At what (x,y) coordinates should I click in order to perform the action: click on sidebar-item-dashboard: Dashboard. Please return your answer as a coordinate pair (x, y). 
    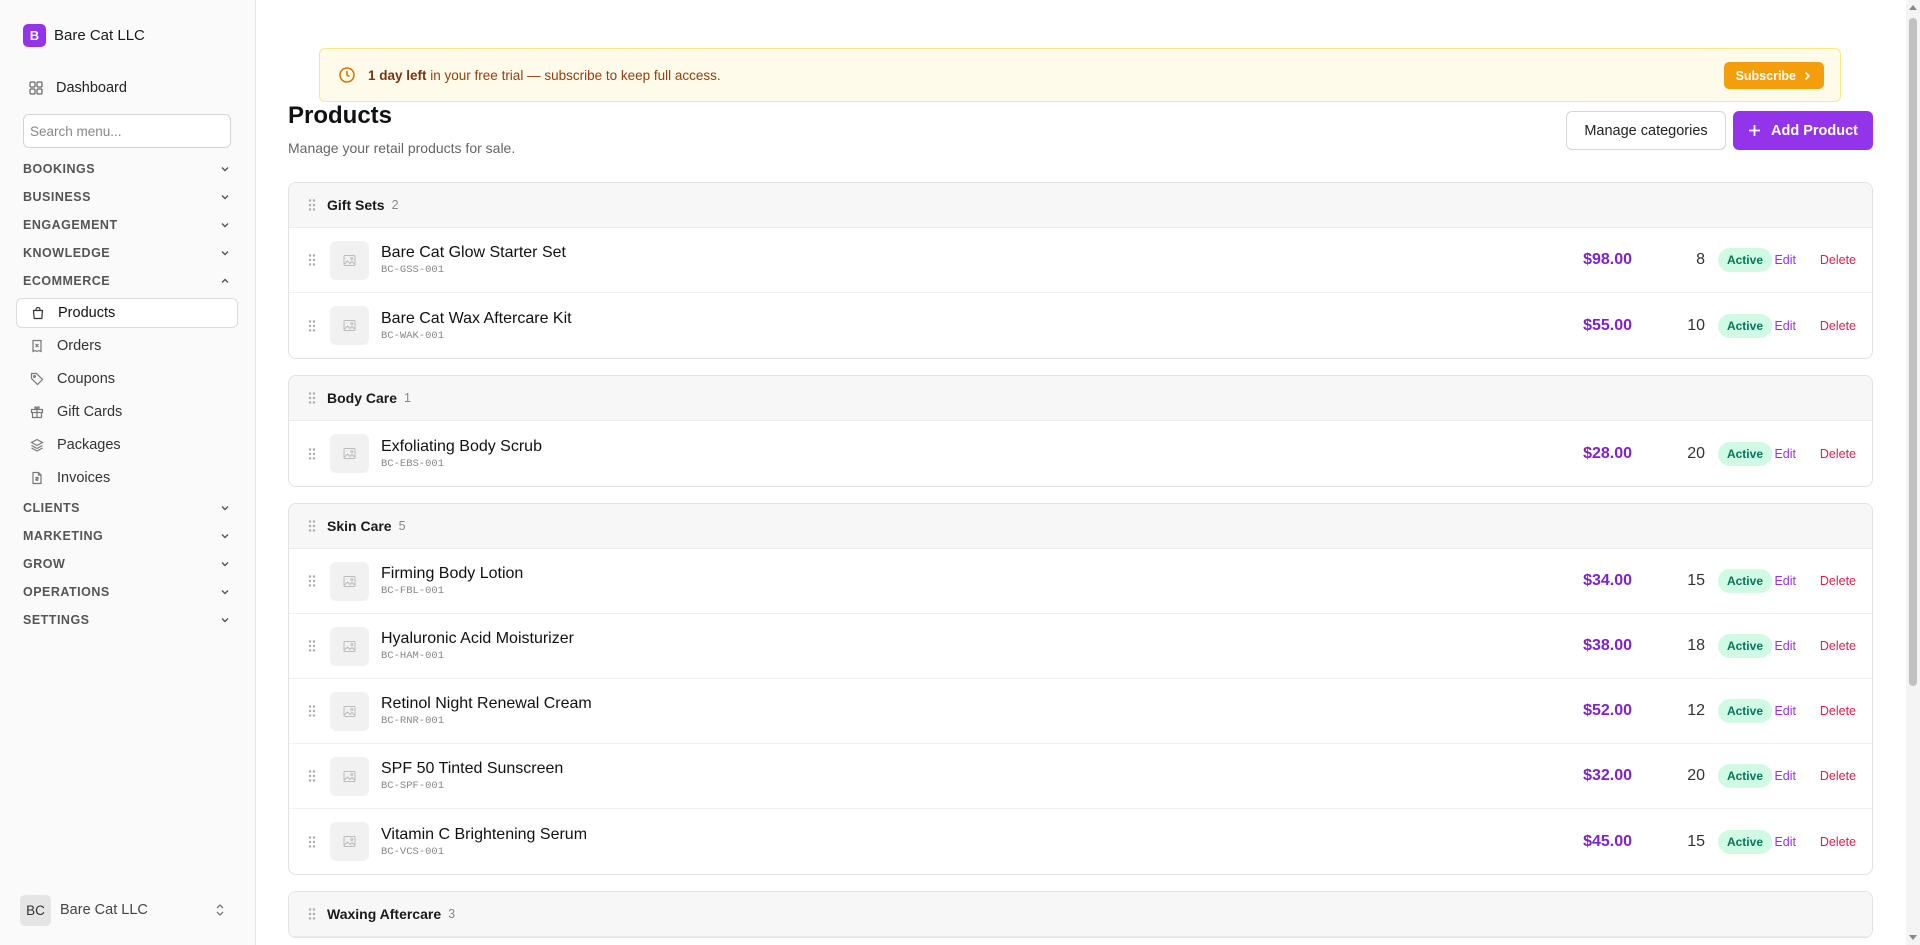
    Looking at the image, I should click on (78, 88).